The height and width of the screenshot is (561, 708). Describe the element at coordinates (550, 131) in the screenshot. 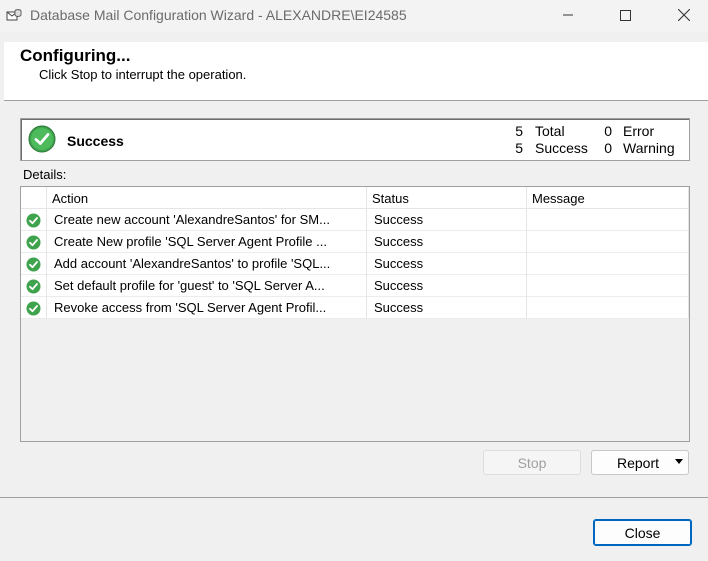

I see `total-label: Total` at that location.